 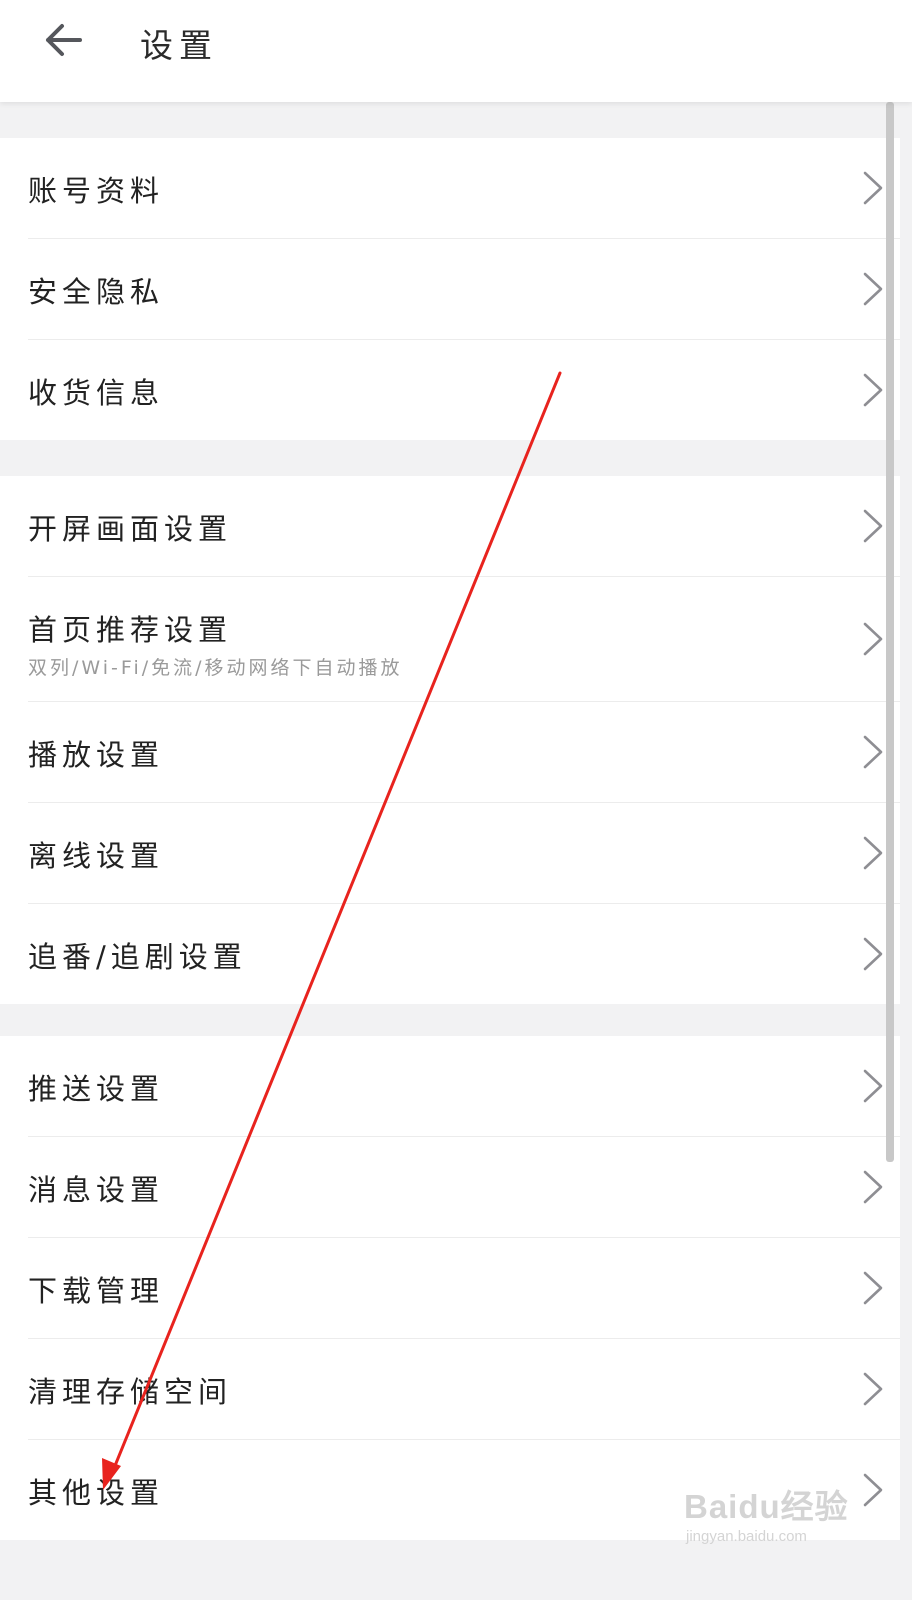 What do you see at coordinates (215, 668) in the screenshot?
I see `settings-item-subtitle: 双列/Wi-Fi/免流/移动网络下自动播放` at bounding box center [215, 668].